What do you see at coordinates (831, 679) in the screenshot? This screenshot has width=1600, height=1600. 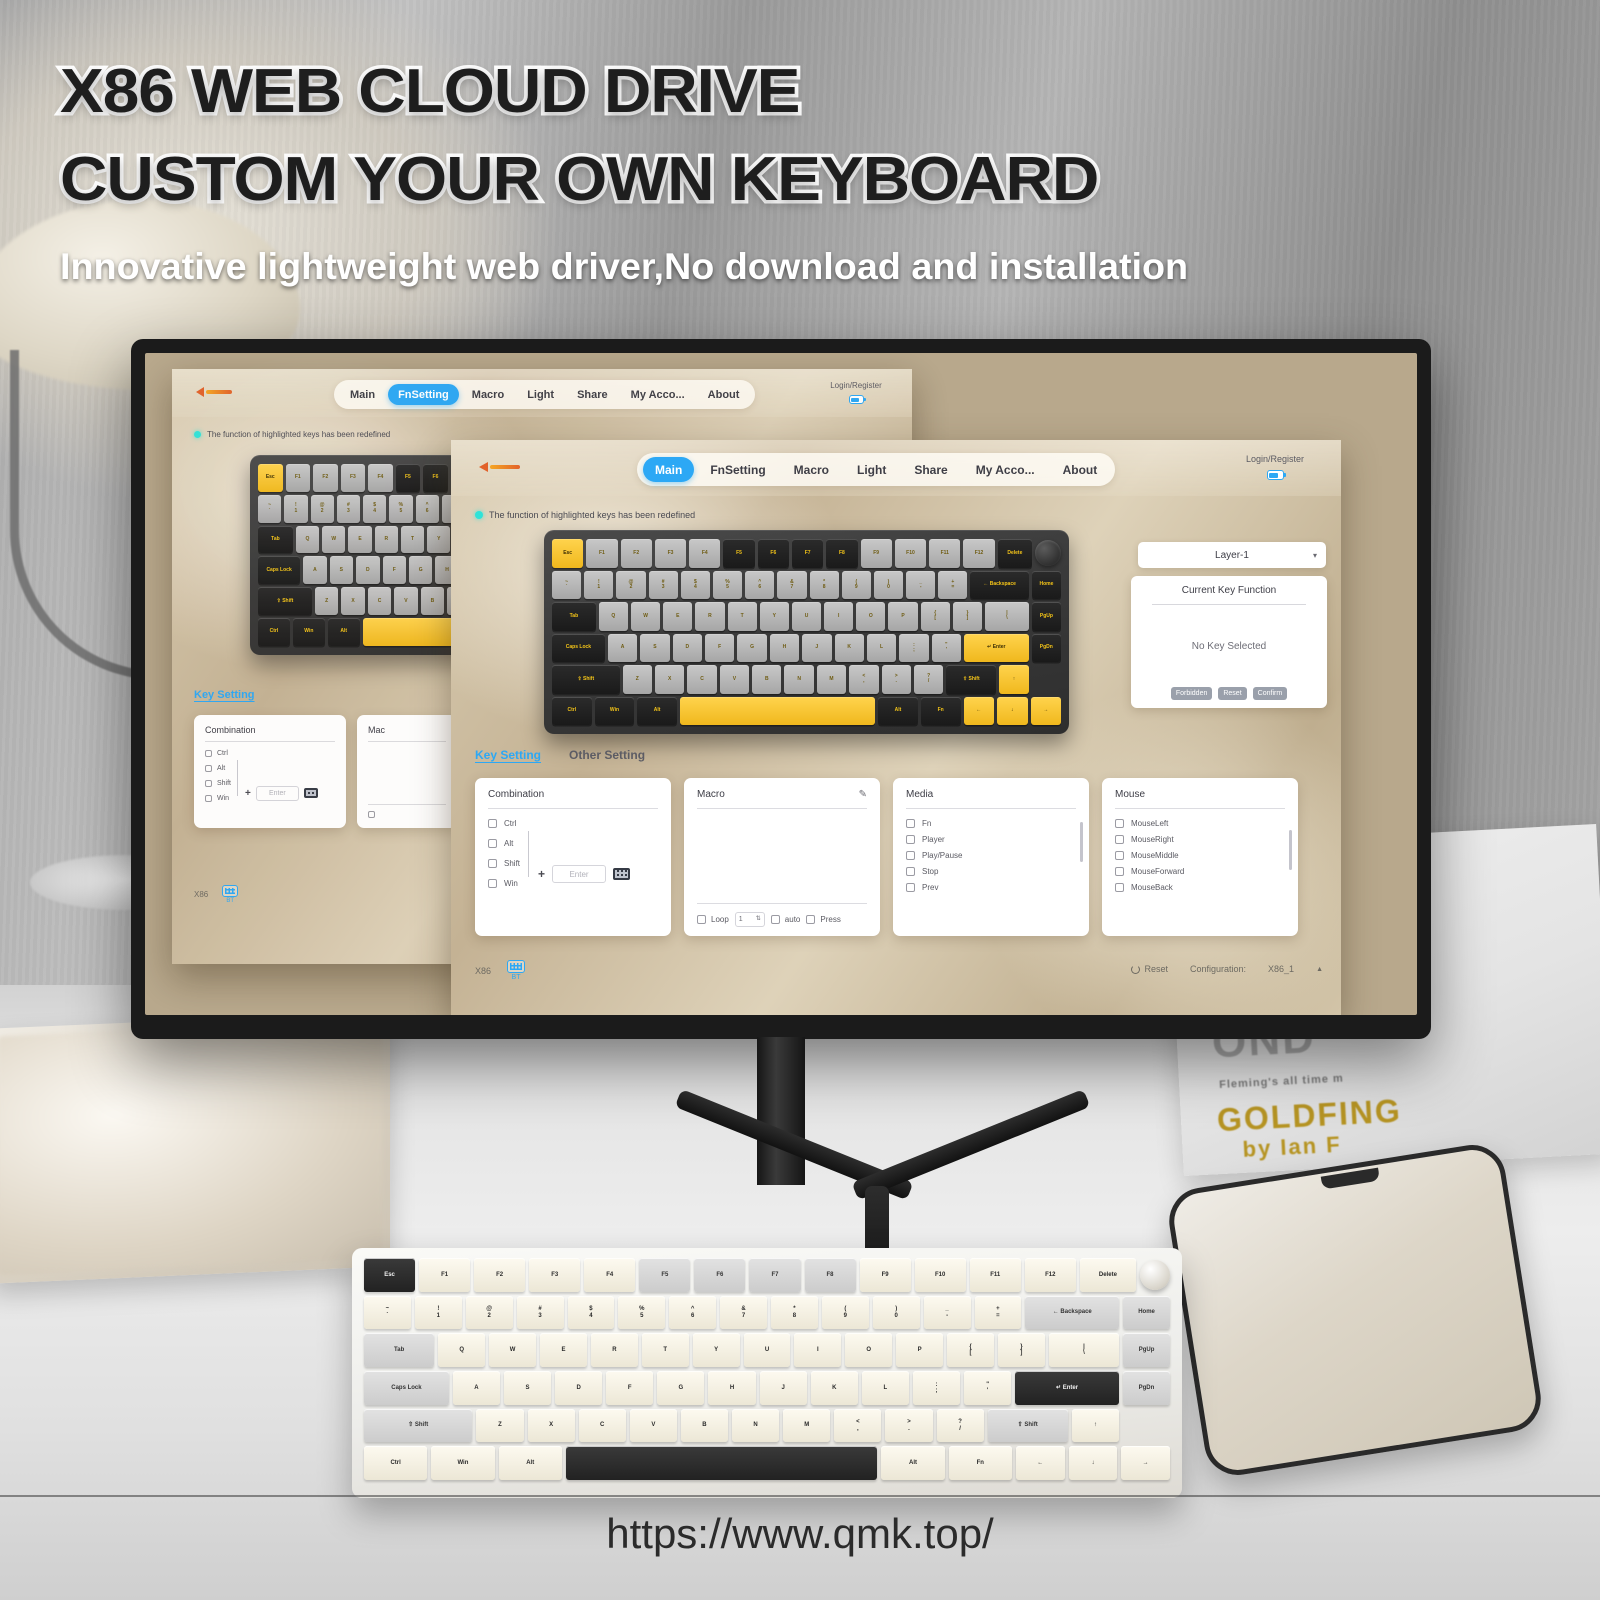 I see `key-m: M` at bounding box center [831, 679].